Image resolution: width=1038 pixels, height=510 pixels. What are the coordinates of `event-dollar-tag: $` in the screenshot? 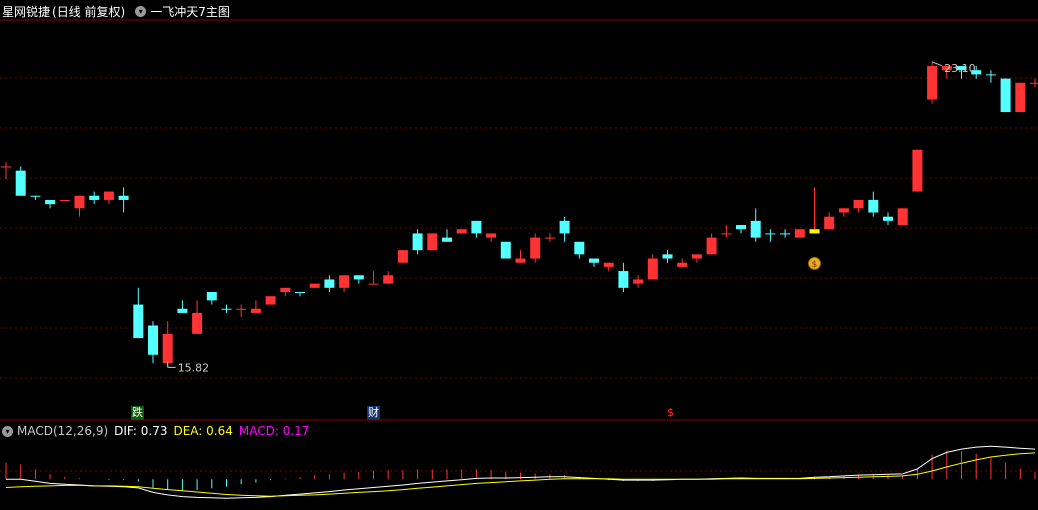 It's located at (670, 413).